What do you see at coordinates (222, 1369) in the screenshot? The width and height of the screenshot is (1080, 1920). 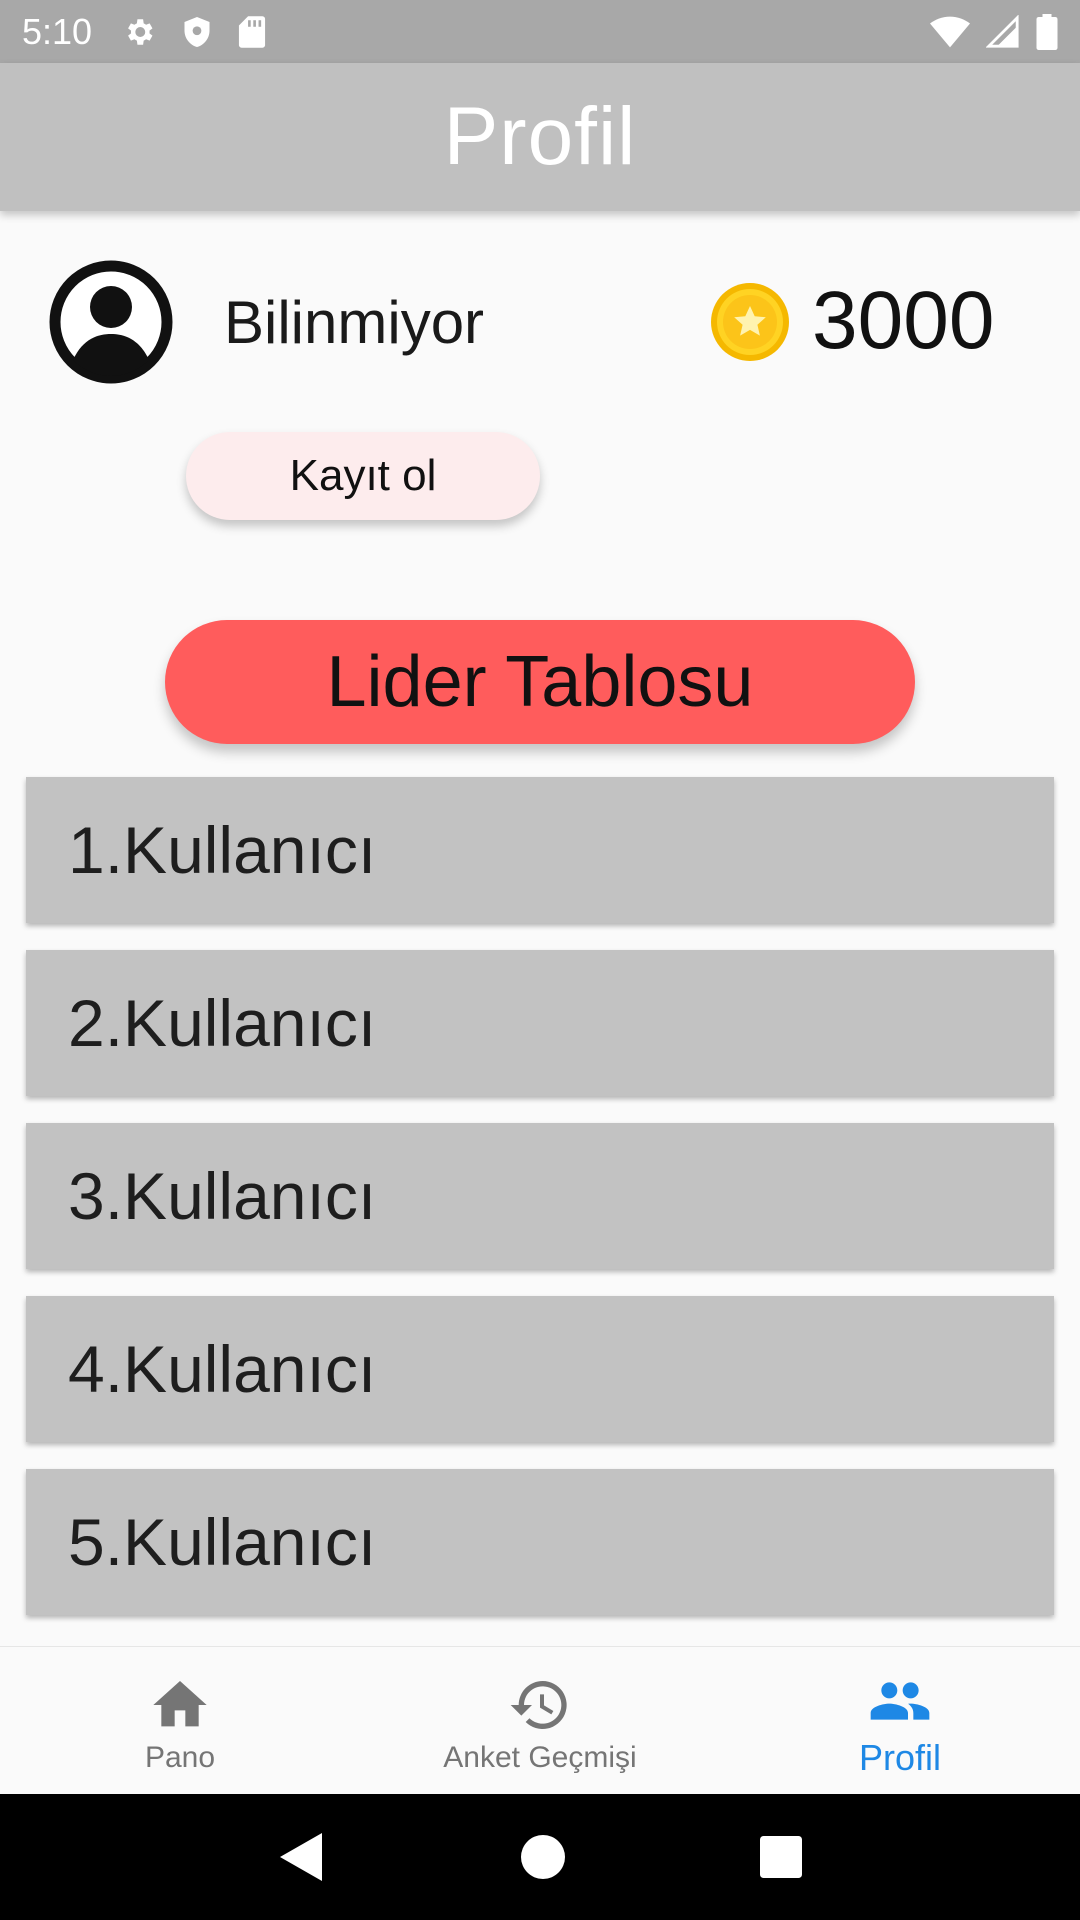 I see `leaderboard-row-label: 4.Kullanıcı` at bounding box center [222, 1369].